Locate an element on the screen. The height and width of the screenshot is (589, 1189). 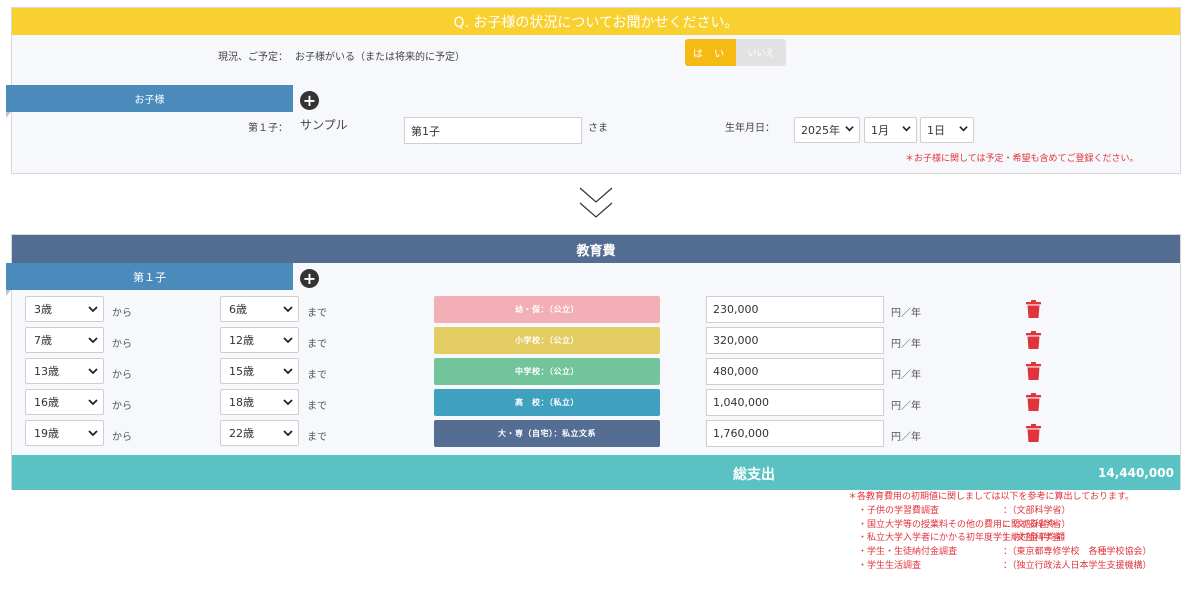
from-age-value: 19歳 is located at coordinates (46, 433).